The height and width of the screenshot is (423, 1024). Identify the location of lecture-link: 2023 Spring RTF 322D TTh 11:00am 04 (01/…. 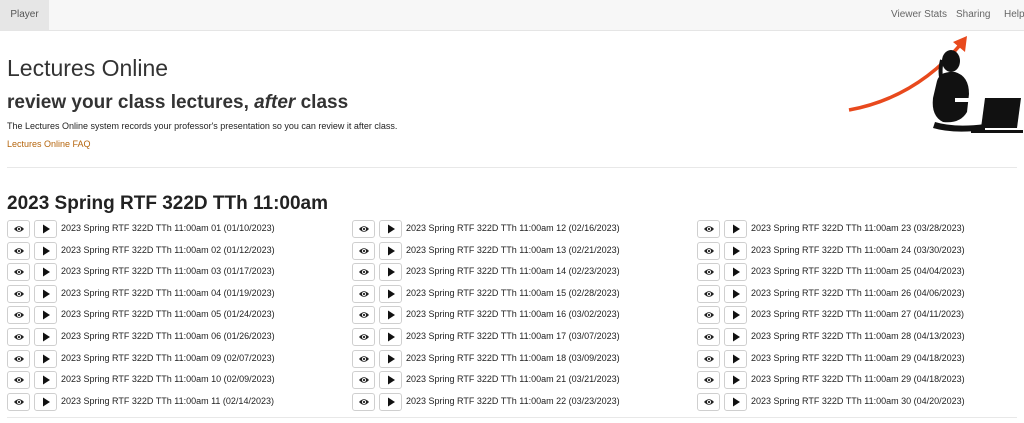
(168, 293).